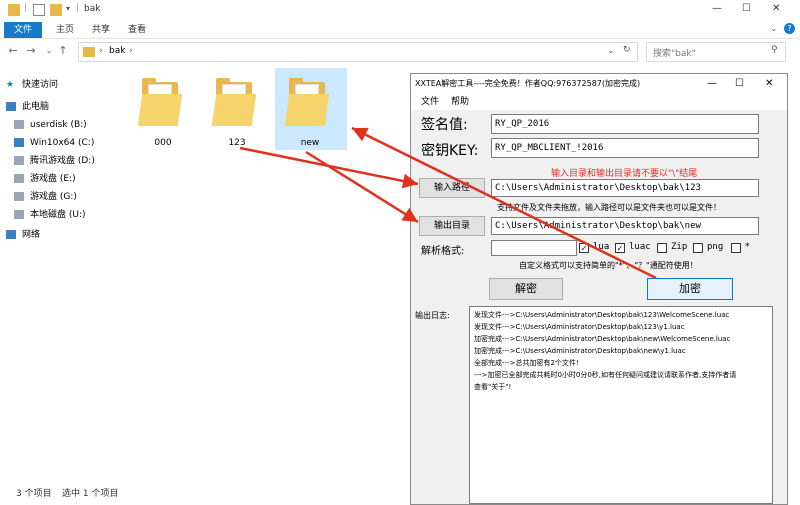 The image size is (800, 505). What do you see at coordinates (358, 52) in the screenshot?
I see `address-bar: › bak › ⌄ ↻` at bounding box center [358, 52].